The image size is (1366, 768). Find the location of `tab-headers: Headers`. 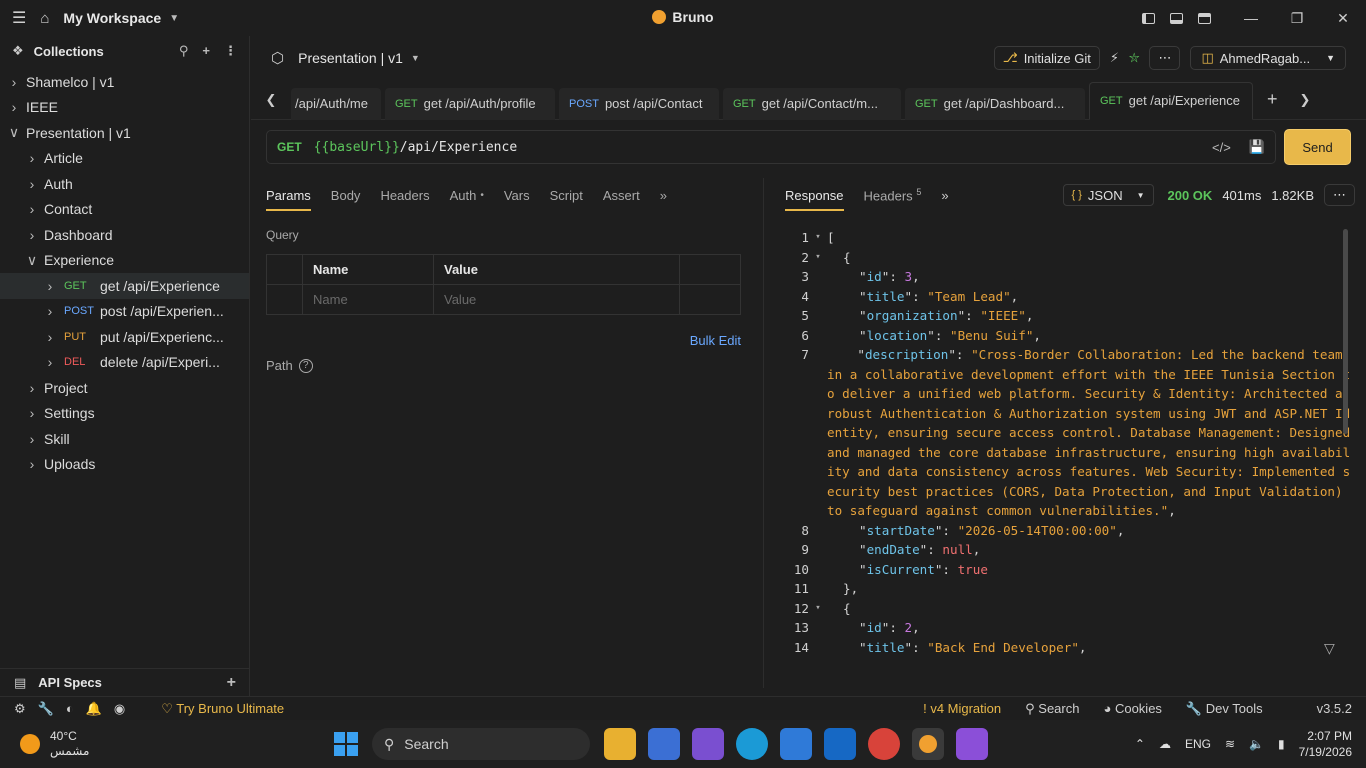

tab-headers: Headers is located at coordinates (404, 195).